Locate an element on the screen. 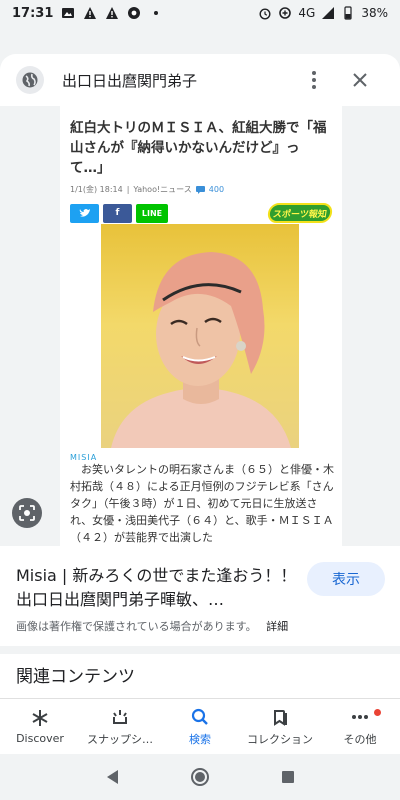 Image resolution: width=400 pixels, height=800 pixels. system-icons: 4G 38% is located at coordinates (323, 13).